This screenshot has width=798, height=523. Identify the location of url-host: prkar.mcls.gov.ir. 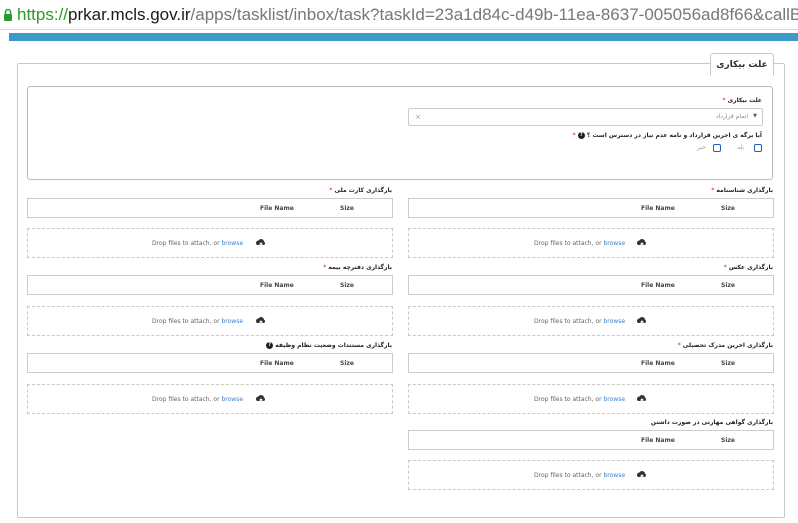
(129, 14).